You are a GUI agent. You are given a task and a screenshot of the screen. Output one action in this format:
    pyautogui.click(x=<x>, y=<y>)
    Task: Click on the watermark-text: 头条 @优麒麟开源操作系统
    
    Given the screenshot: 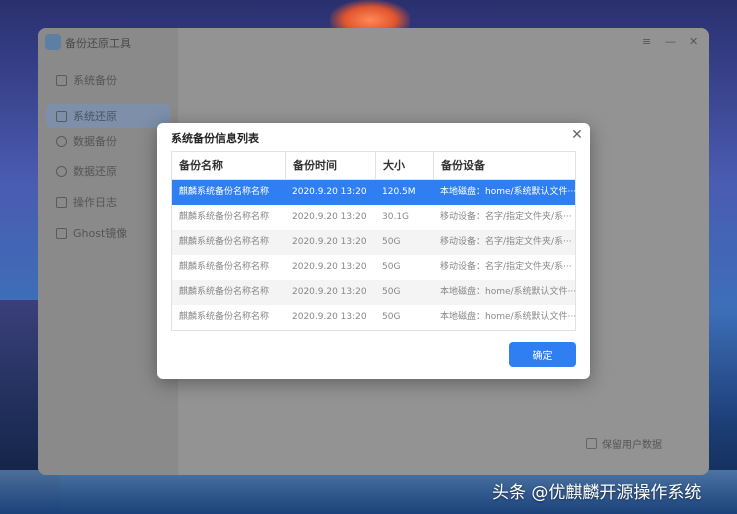 What is the action you would take?
    pyautogui.click(x=597, y=493)
    